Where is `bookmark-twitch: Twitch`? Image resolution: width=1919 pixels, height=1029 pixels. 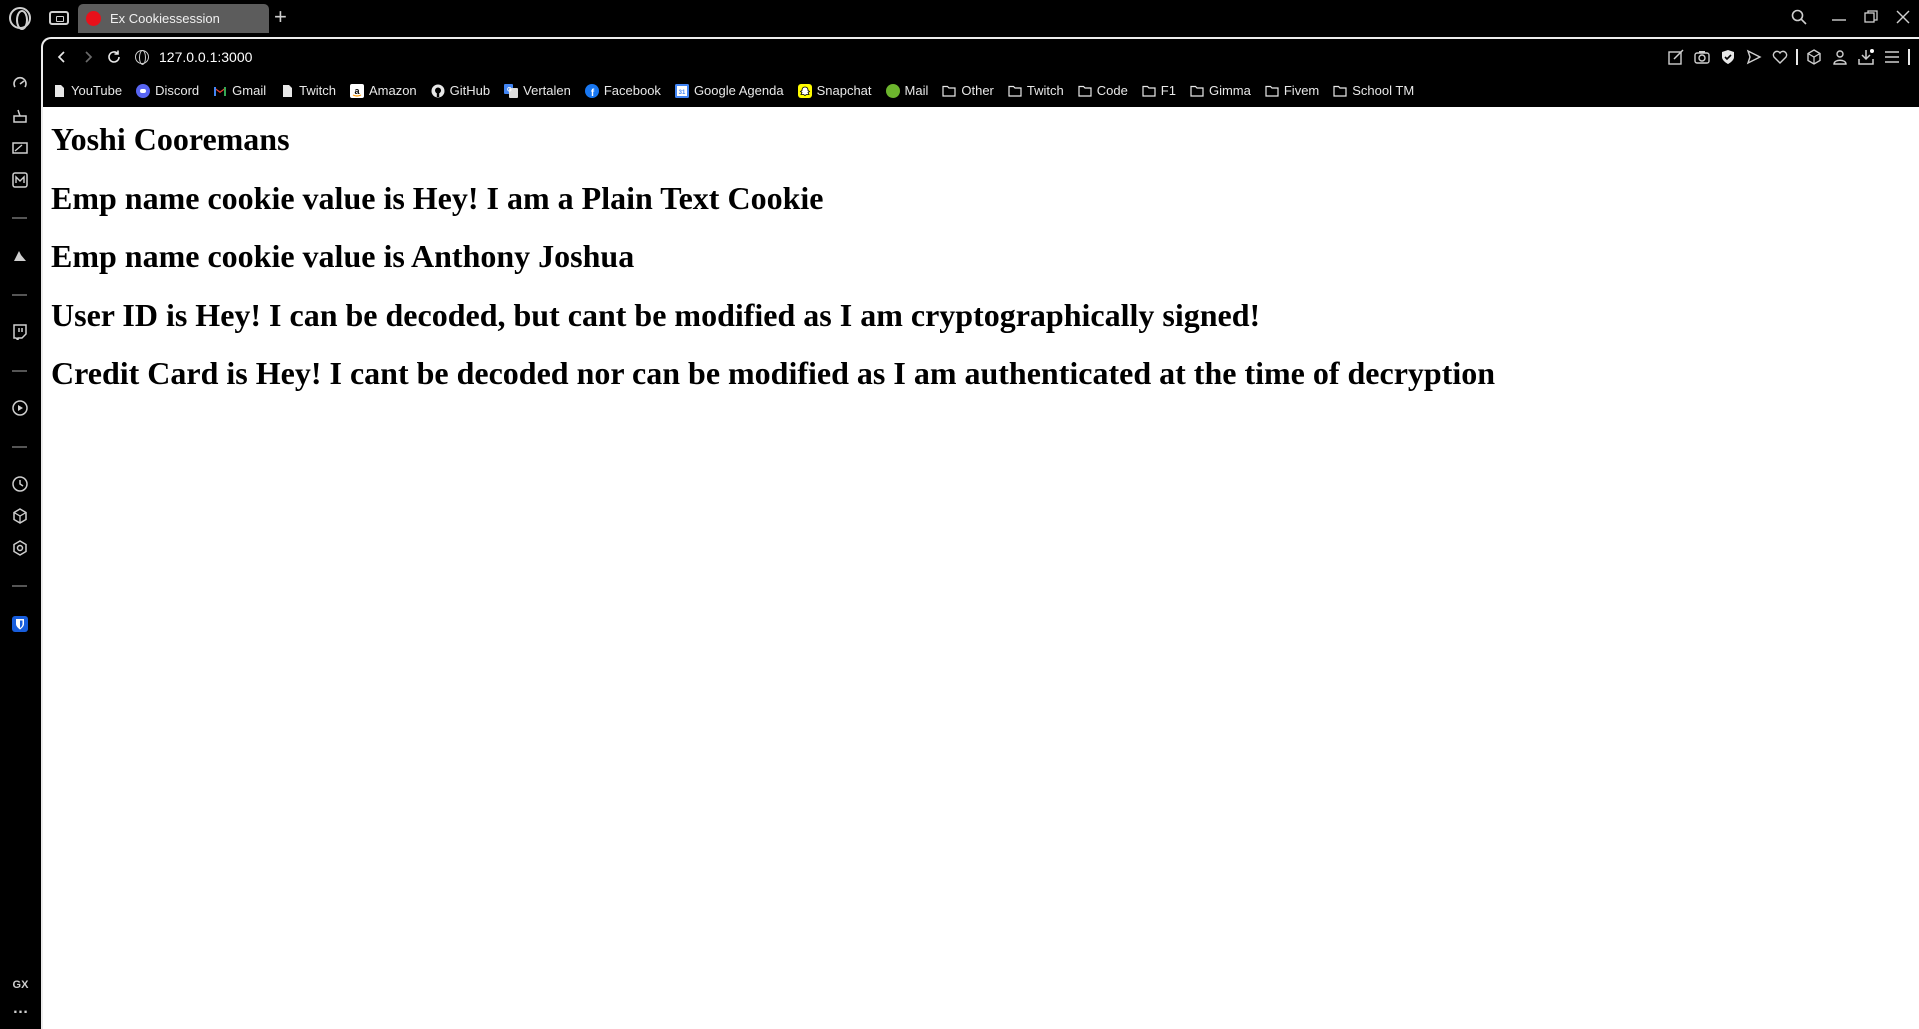 bookmark-twitch: Twitch is located at coordinates (308, 90).